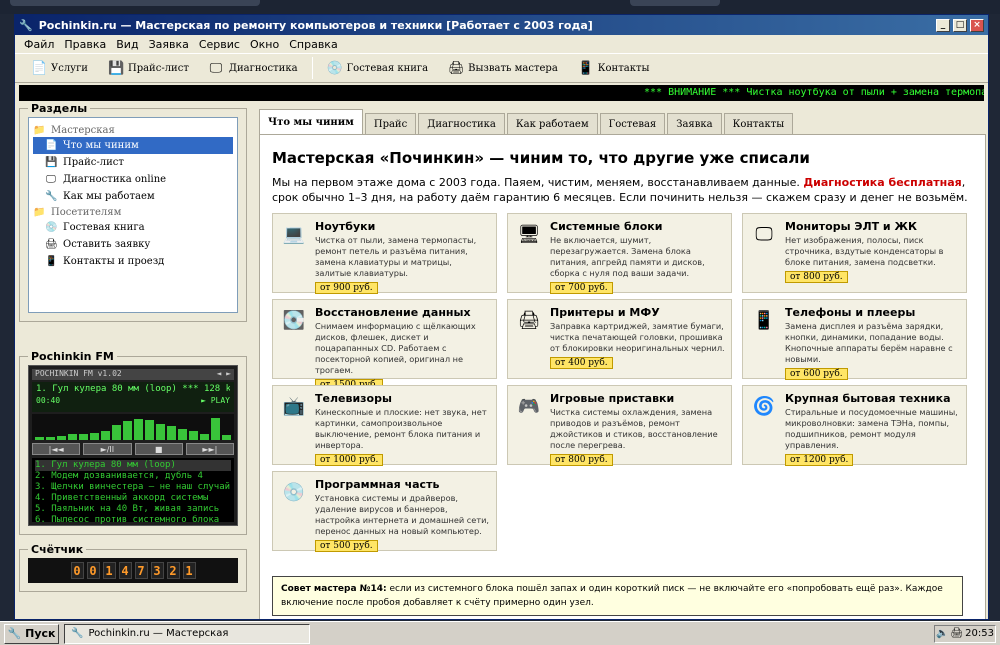  I want to click on tree-item-request: 🖨 Оставить заявку, so click(133, 244).